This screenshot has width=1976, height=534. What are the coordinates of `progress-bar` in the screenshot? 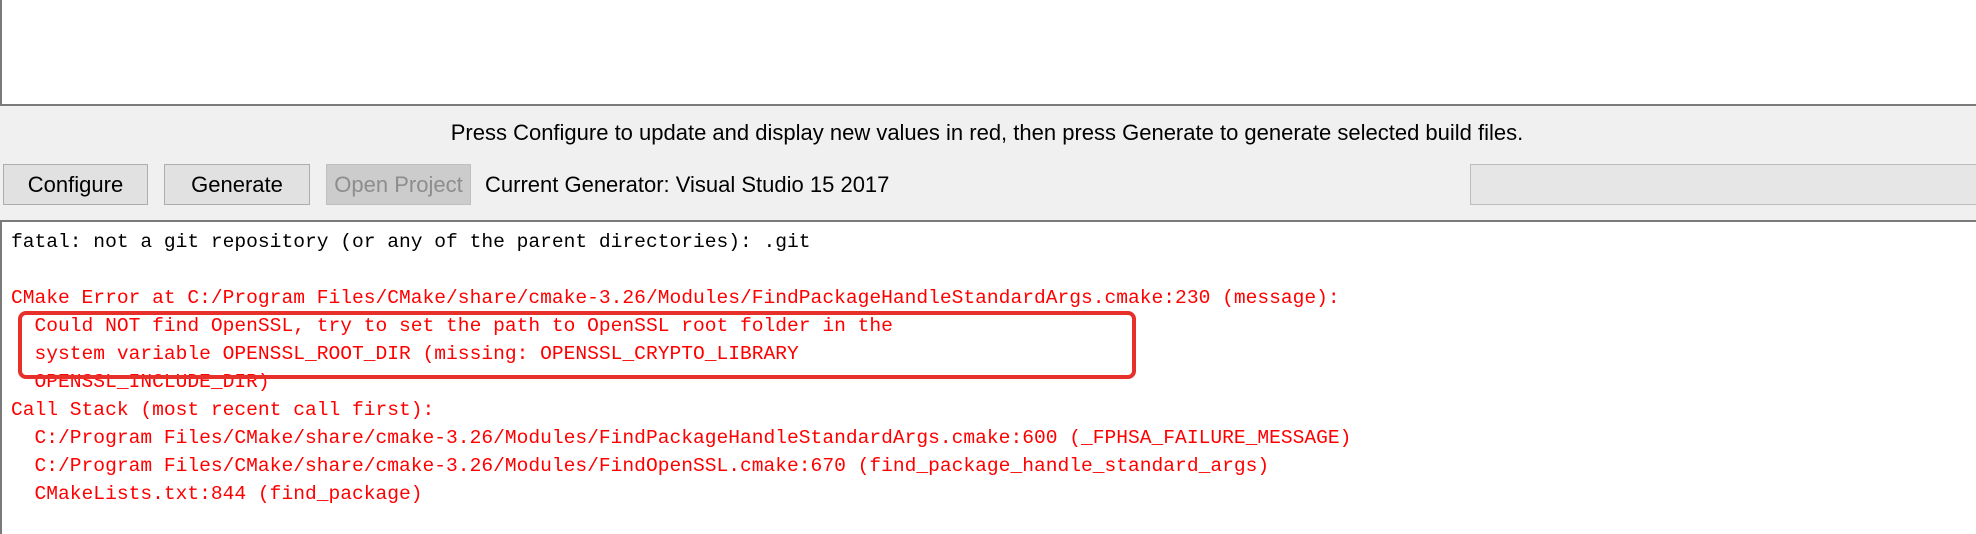 It's located at (1723, 184).